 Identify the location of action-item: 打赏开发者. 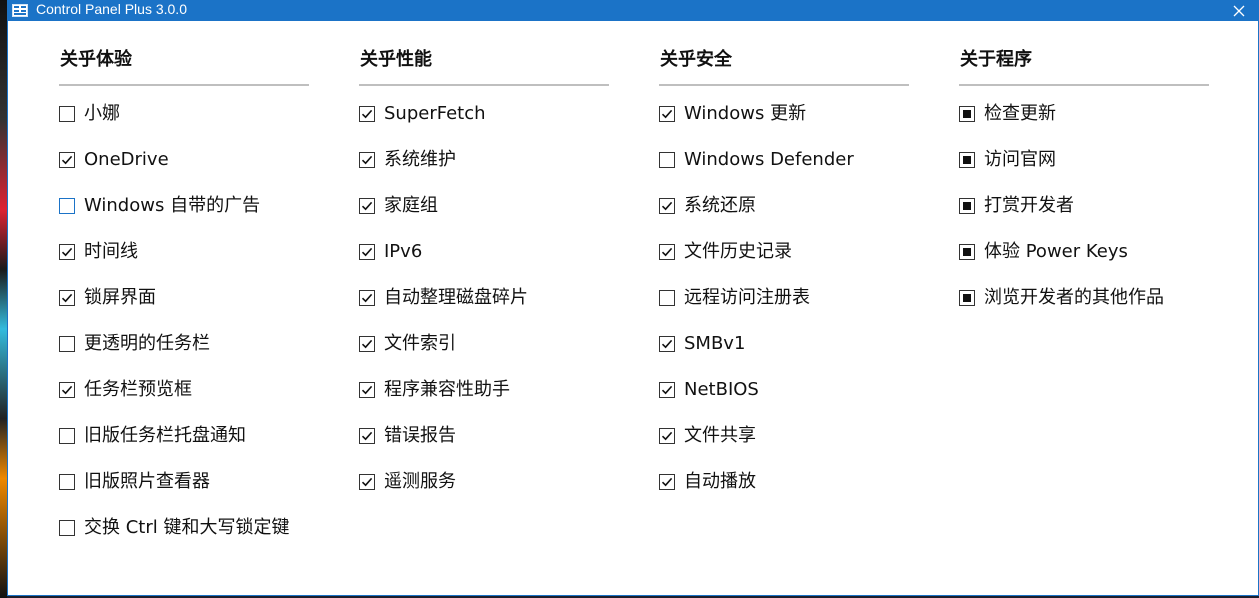
(1084, 218).